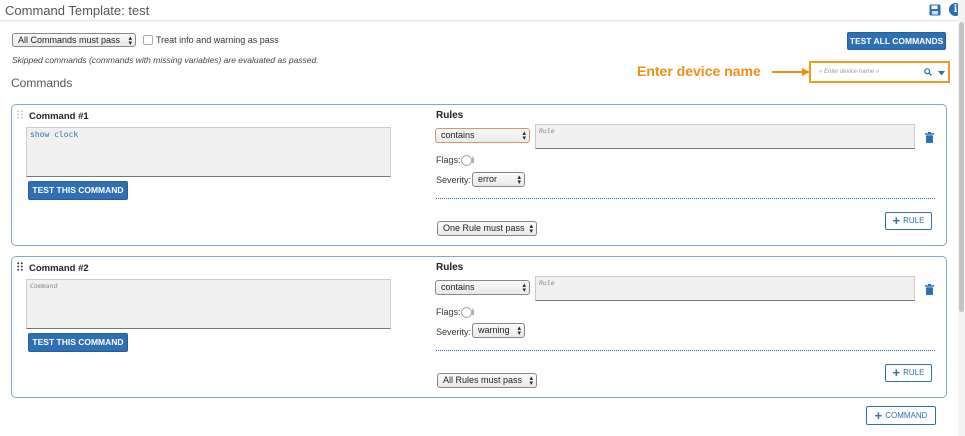  Describe the element at coordinates (941, 73) in the screenshot. I see `chevron-down-icon` at that location.